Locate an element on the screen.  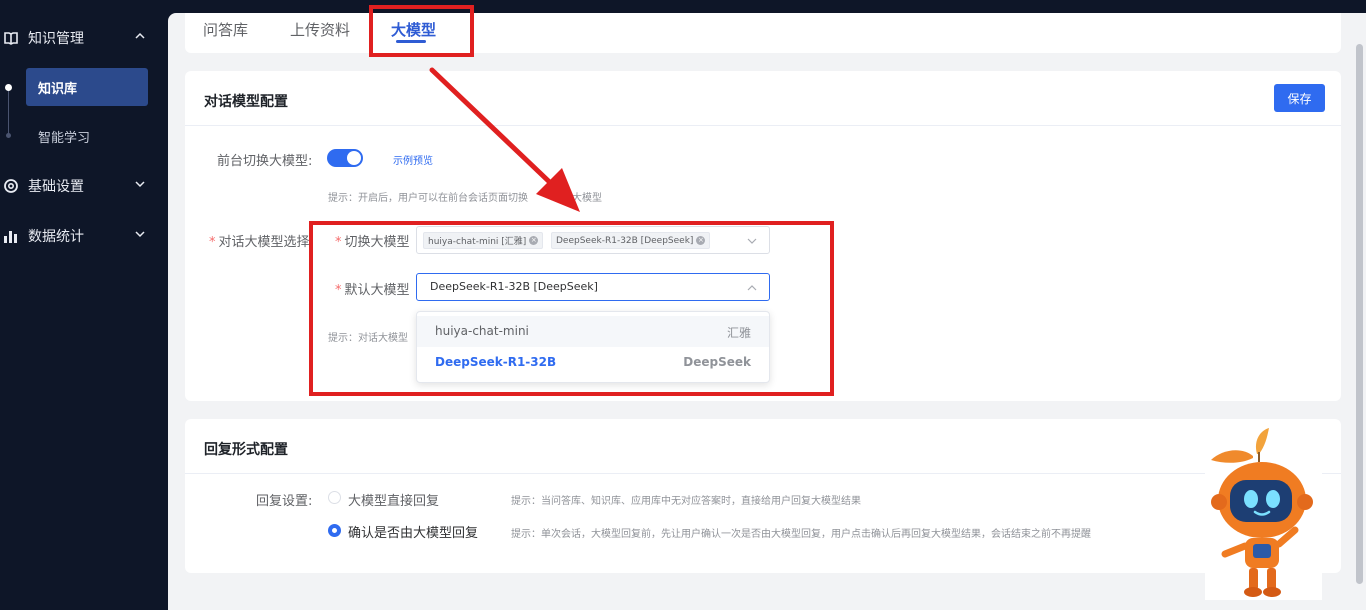
sidebar-item-smart-learning: 智能学习 is located at coordinates (87, 136).